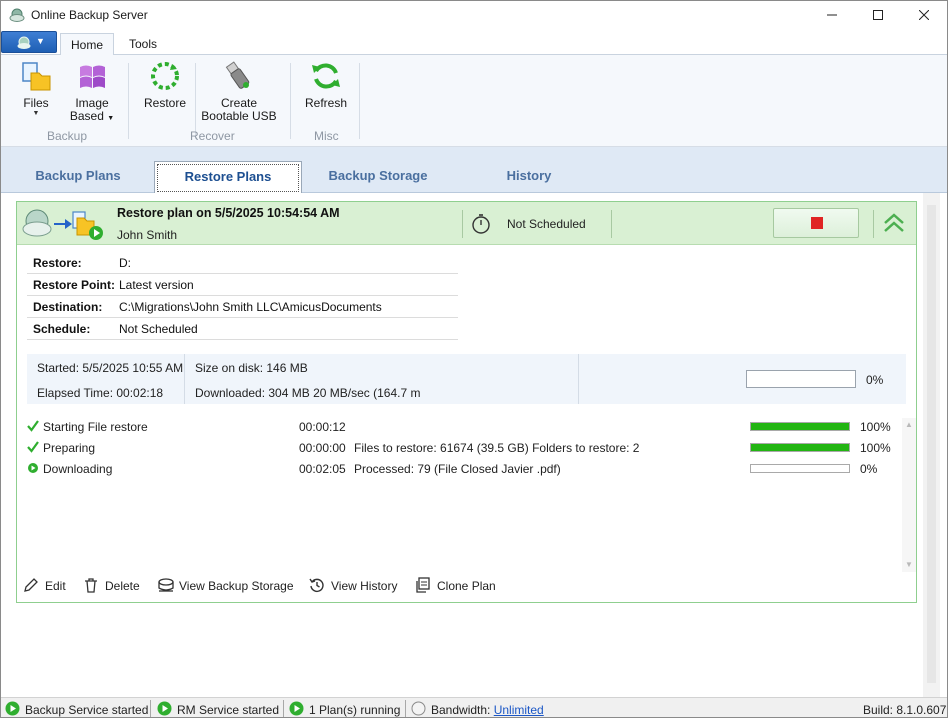 This screenshot has height=718, width=948. Describe the element at coordinates (378, 177) in the screenshot. I see `tab-backup-storage: Backup Storage` at that location.